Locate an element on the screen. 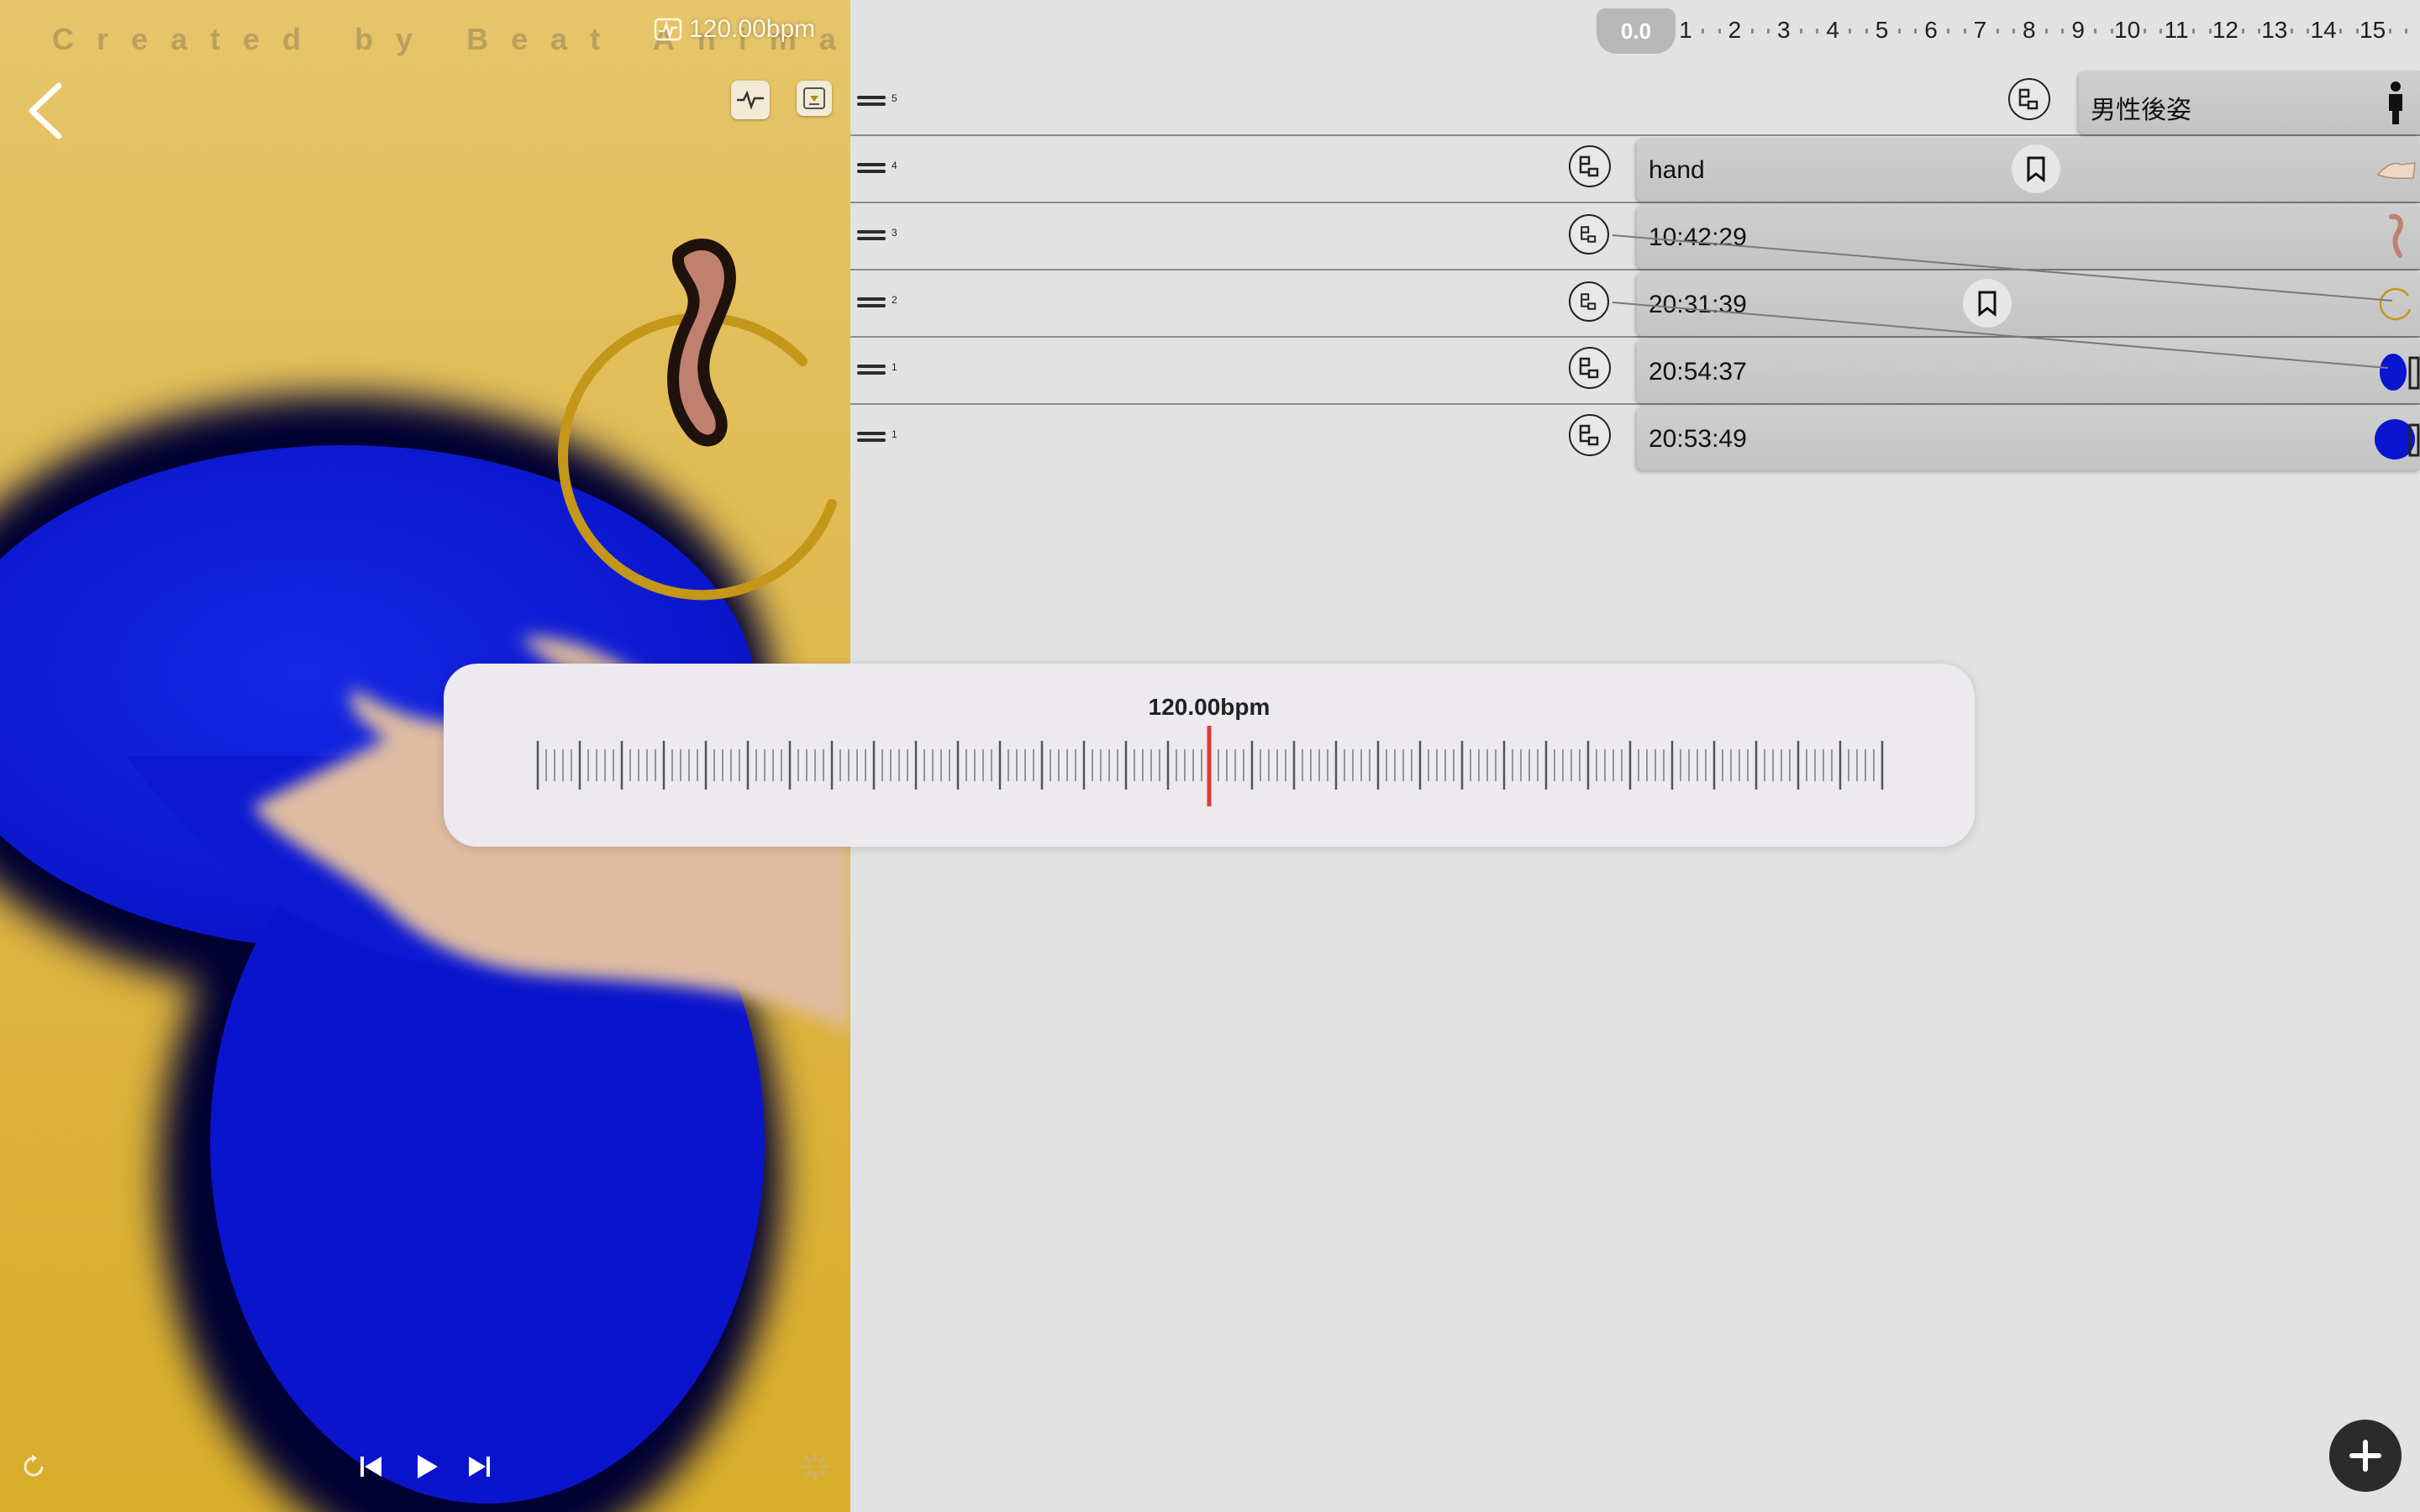  layer-clip: 20:31:39 is located at coordinates (2029, 304).